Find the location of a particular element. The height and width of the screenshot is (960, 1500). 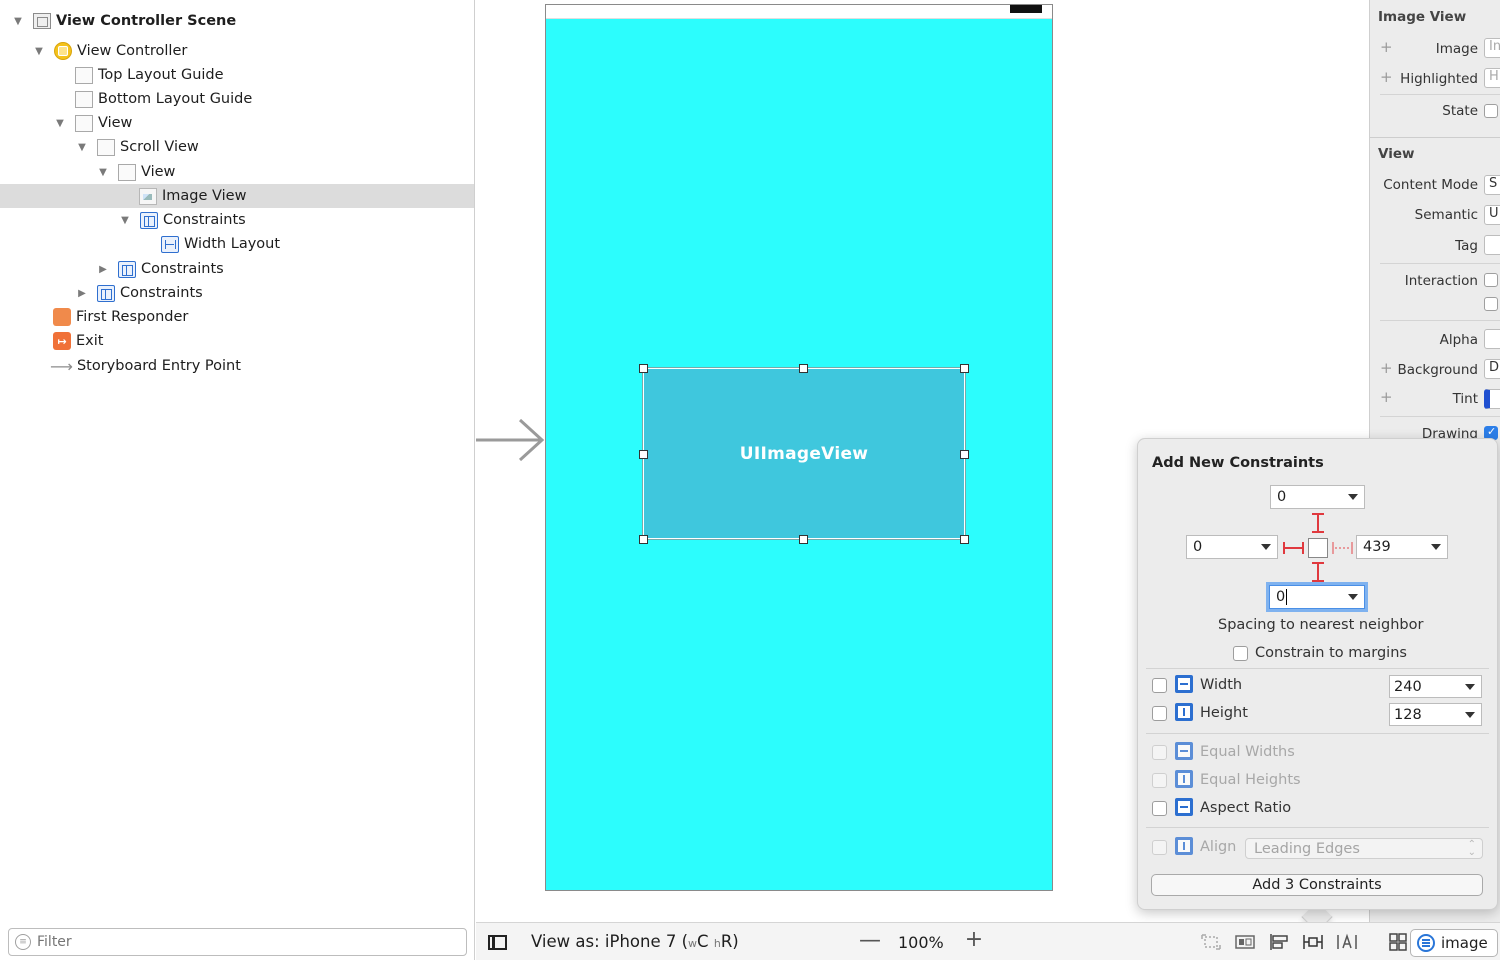

top-constraint-strut is located at coordinates (1318, 523).